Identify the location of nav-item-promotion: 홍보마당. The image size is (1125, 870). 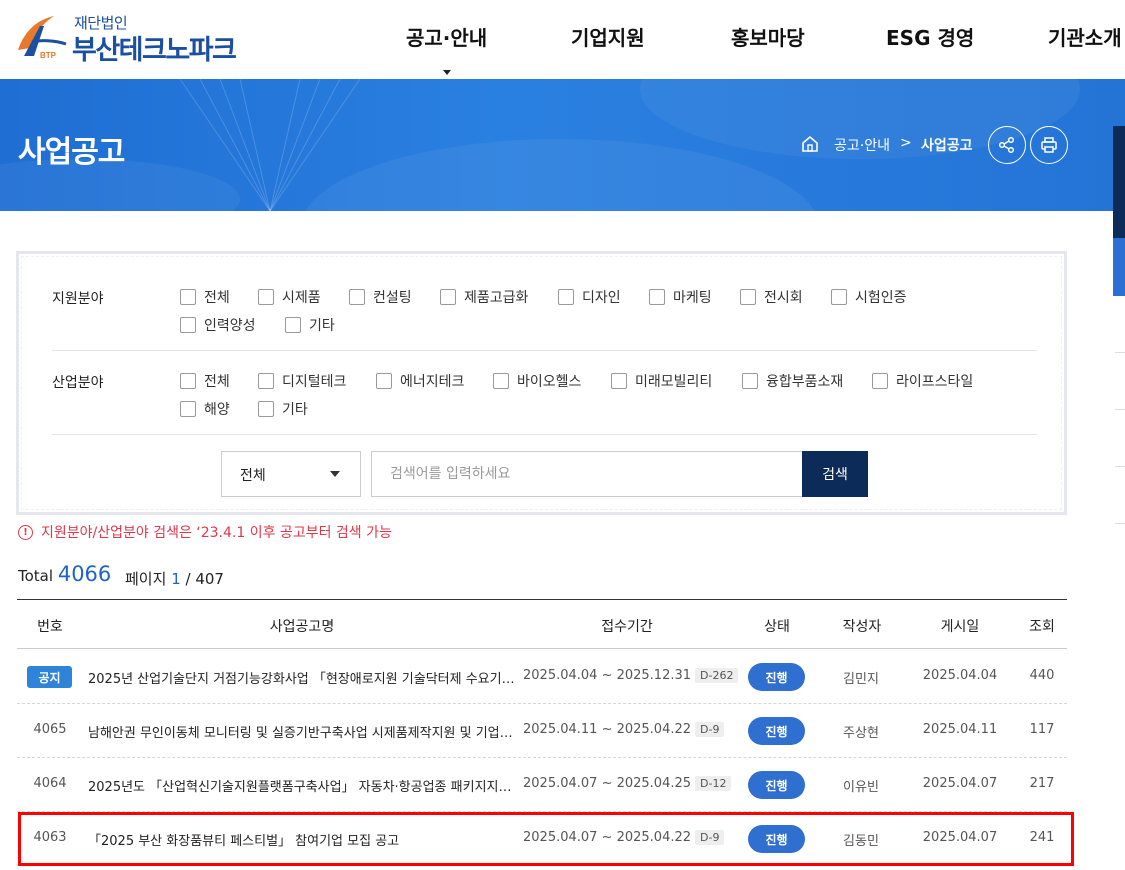
(768, 36).